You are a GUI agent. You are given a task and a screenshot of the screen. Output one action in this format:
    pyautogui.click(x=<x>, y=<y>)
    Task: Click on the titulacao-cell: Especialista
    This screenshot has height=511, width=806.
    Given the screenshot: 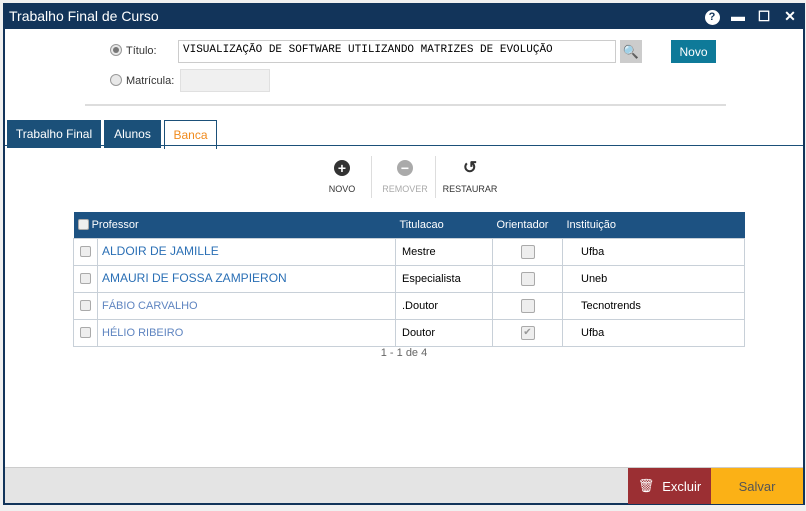 What is the action you would take?
    pyautogui.click(x=444, y=278)
    